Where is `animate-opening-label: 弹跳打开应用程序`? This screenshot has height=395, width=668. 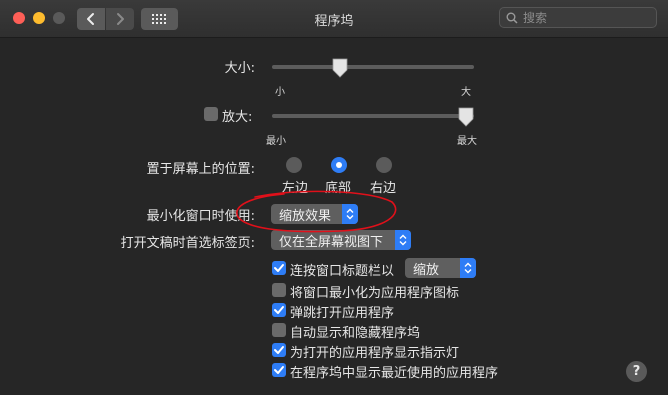
animate-opening-label: 弹跳打开应用程序 is located at coordinates (342, 313).